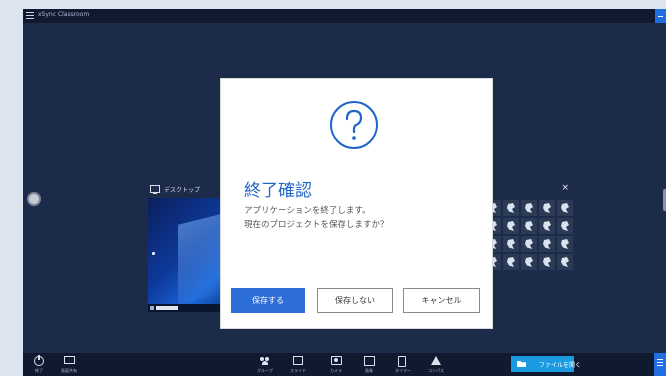 The image size is (666, 376). I want to click on toolbar-label: スライド, so click(298, 370).